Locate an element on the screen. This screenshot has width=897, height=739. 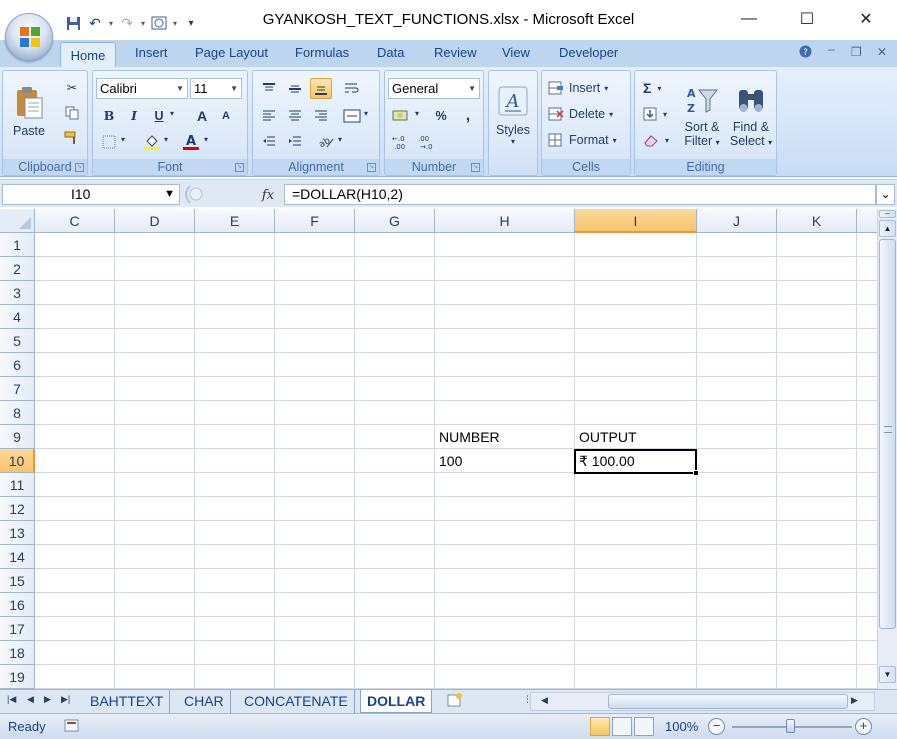
zoom-slider-thumb is located at coordinates (790, 726).